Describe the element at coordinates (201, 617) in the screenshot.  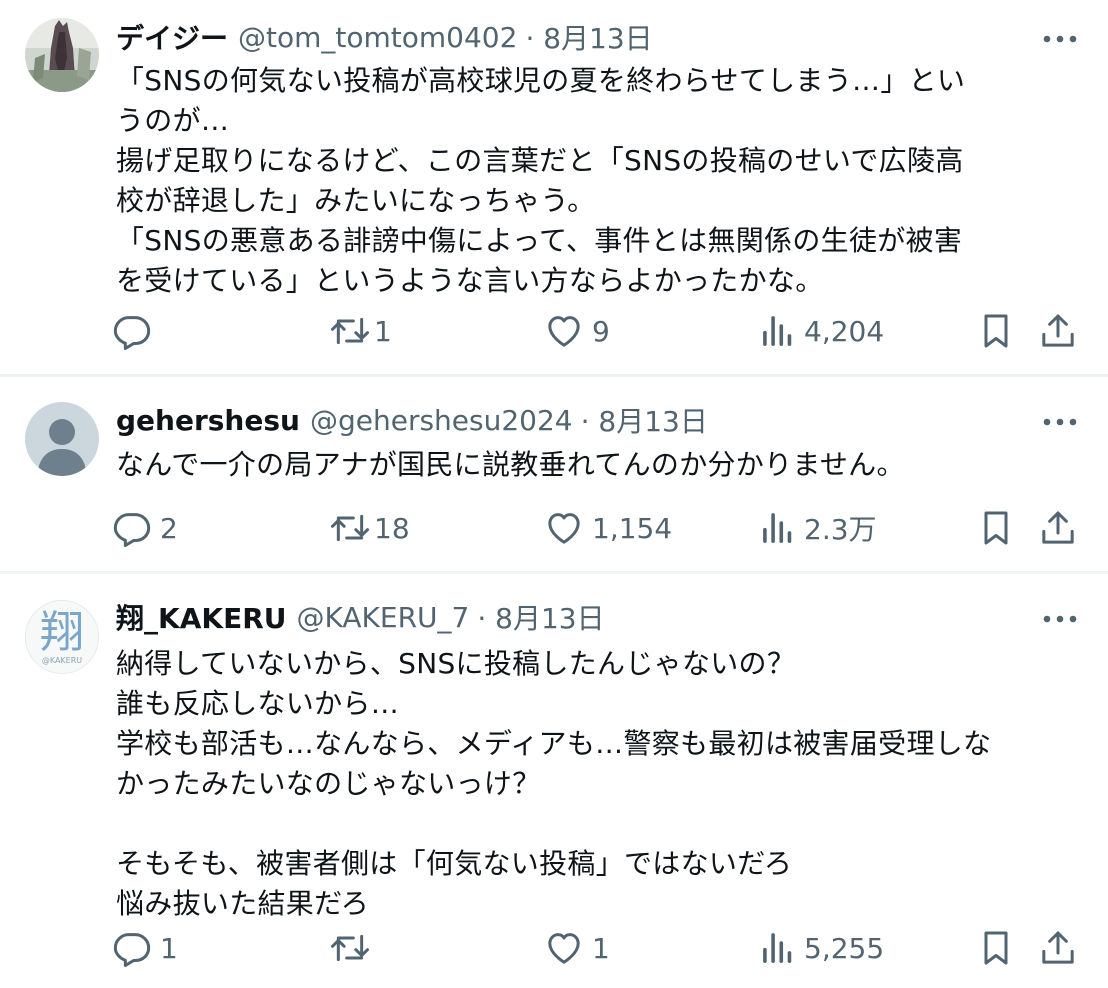
I see `display-name: 翔_KAKERU` at that location.